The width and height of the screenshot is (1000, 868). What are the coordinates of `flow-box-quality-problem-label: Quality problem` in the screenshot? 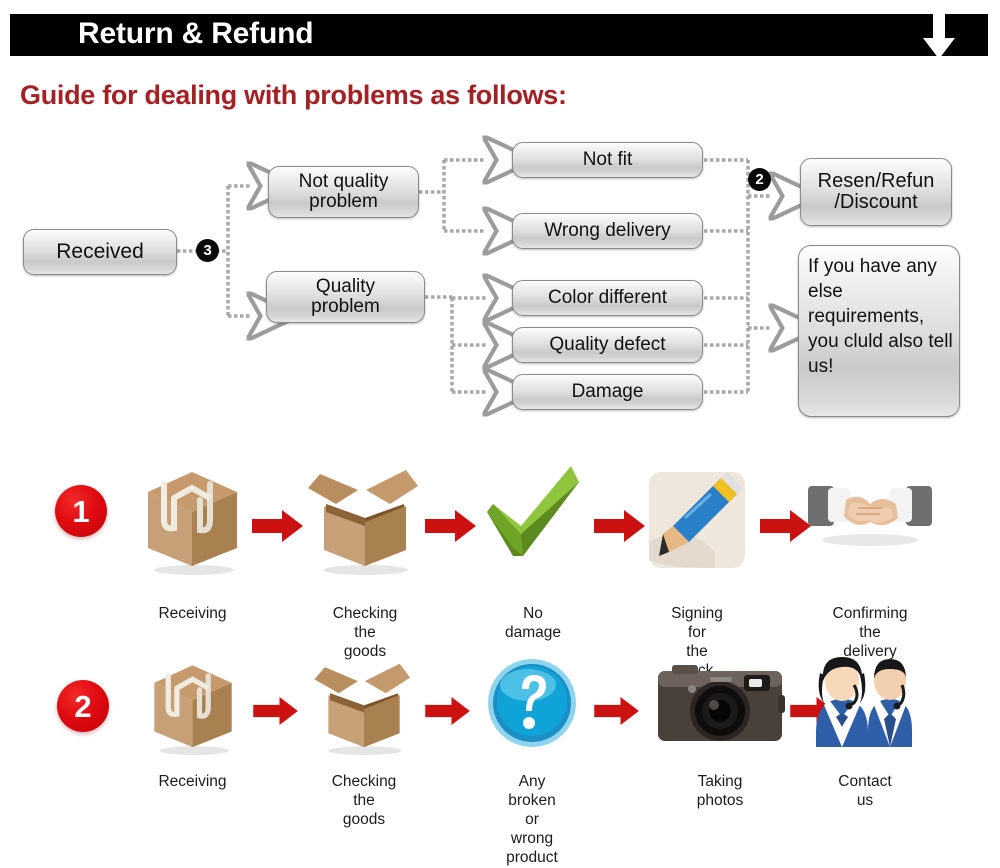 It's located at (345, 296).